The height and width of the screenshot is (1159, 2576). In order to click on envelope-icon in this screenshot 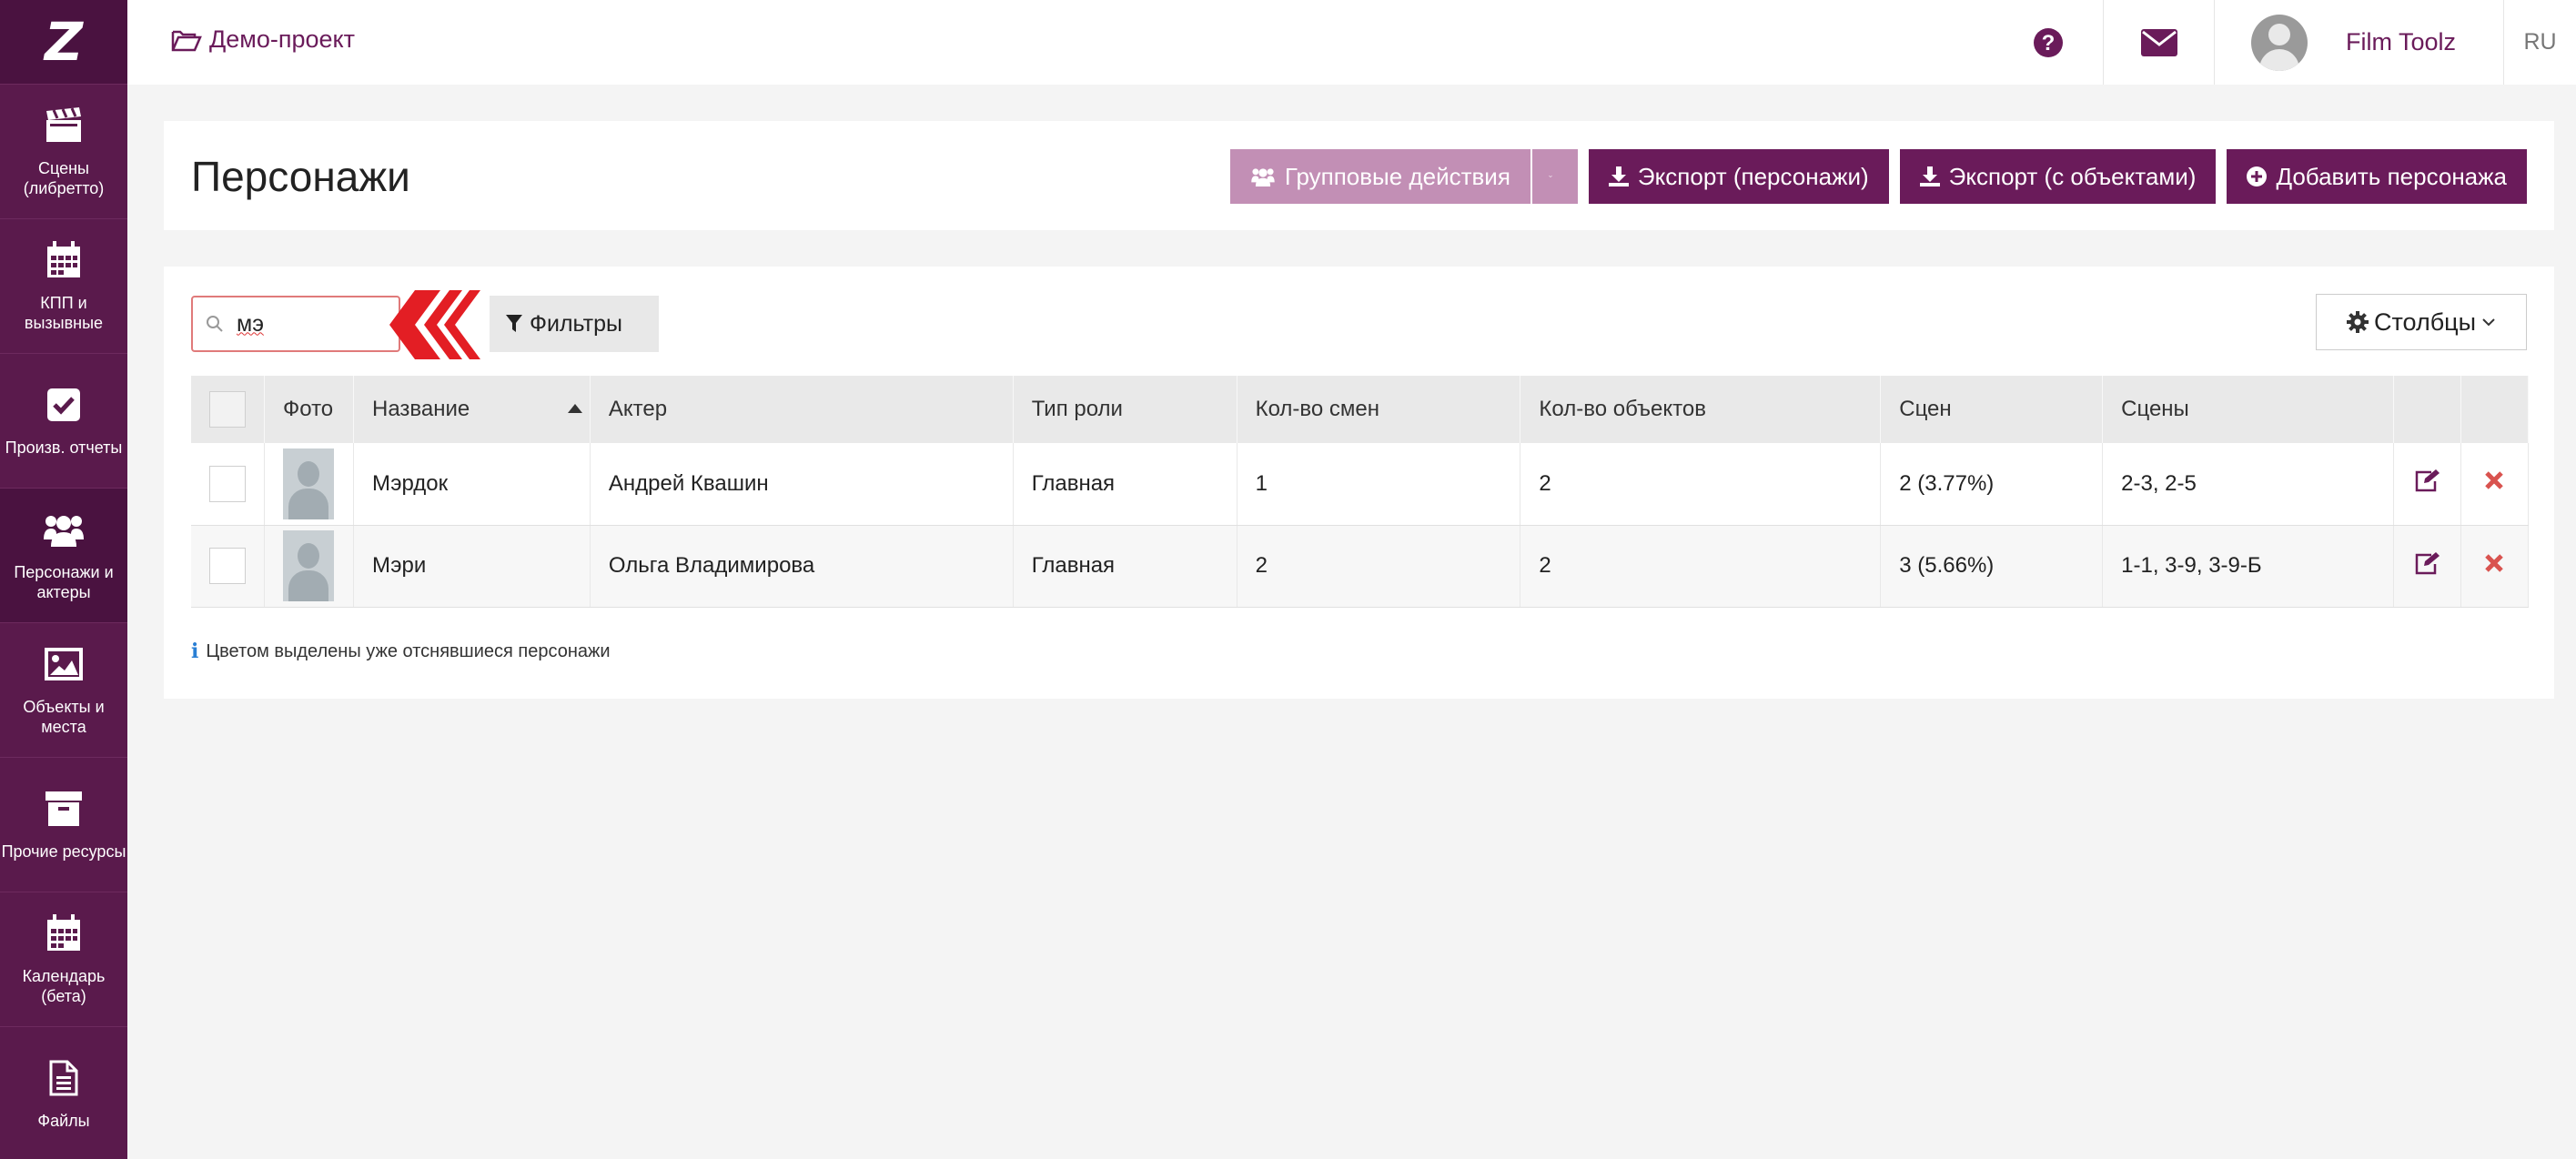, I will do `click(2158, 42)`.